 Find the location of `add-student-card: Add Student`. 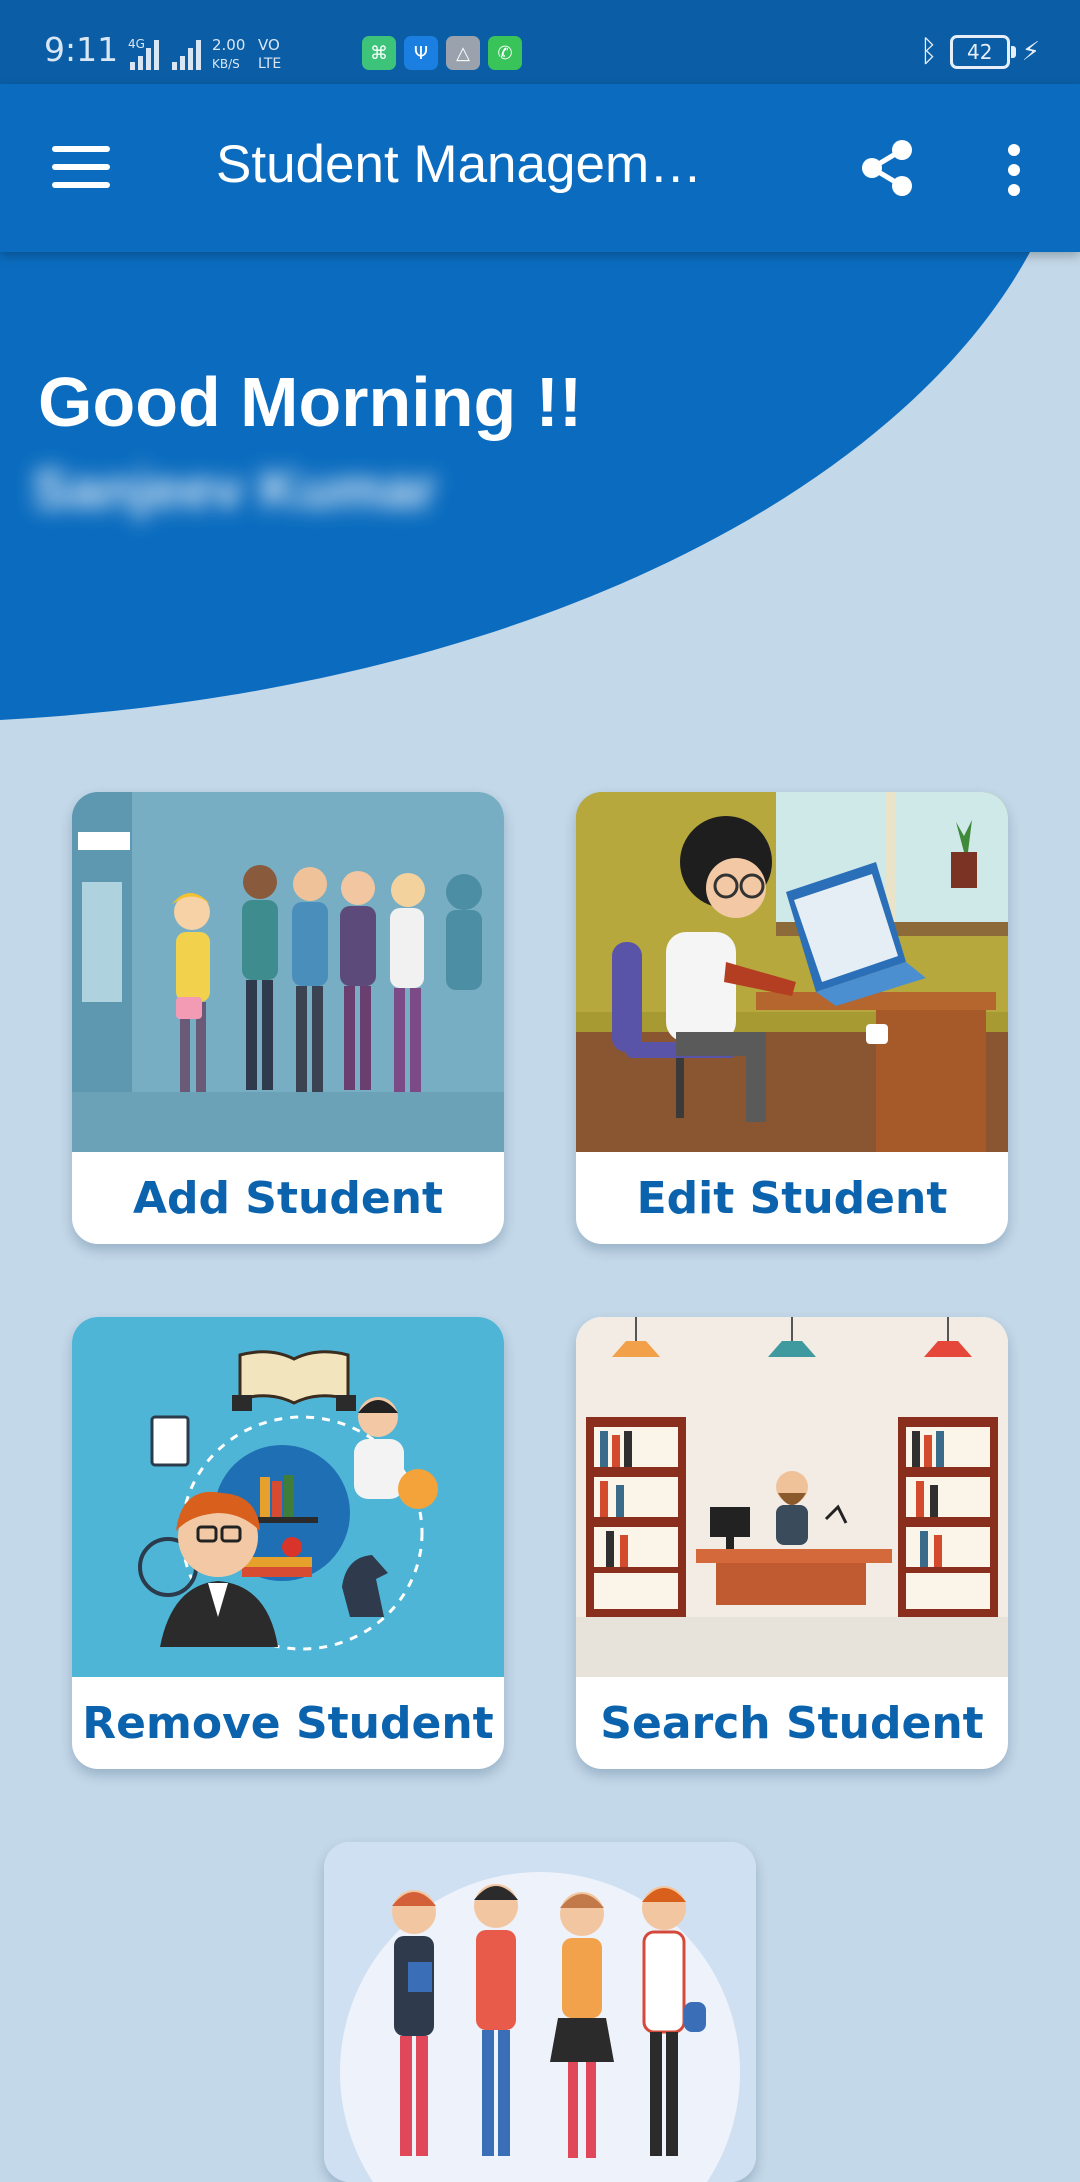

add-student-card: Add Student is located at coordinates (288, 1018).